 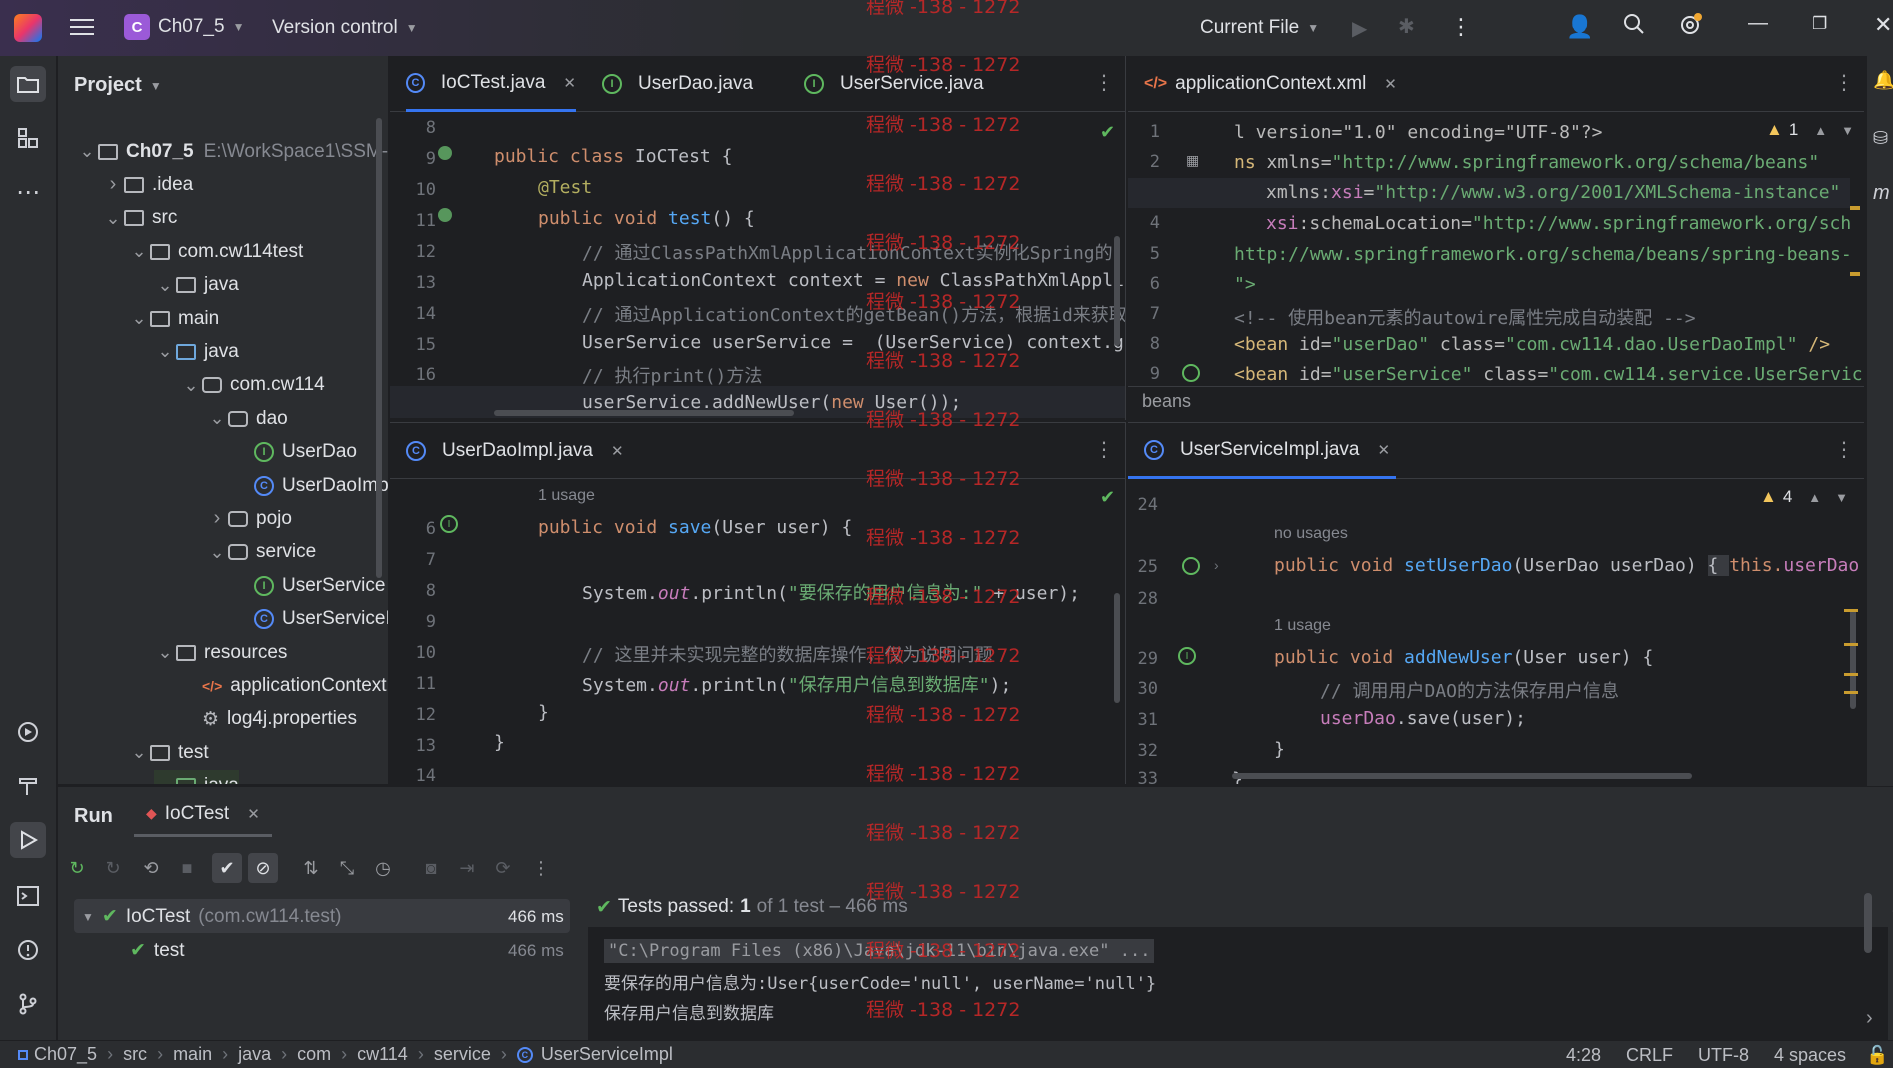 I want to click on breadcrumb-item: Ch07_5, so click(x=57, y=1054).